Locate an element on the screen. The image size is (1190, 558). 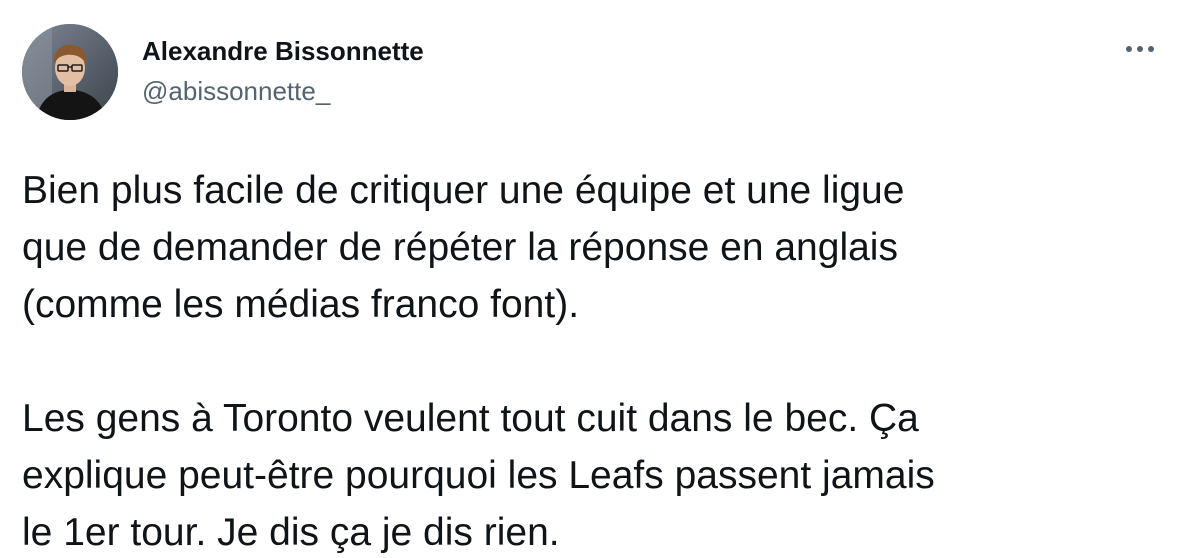
tweet-line: le 1er tour. Je dis ça je dis rien. is located at coordinates (291, 532).